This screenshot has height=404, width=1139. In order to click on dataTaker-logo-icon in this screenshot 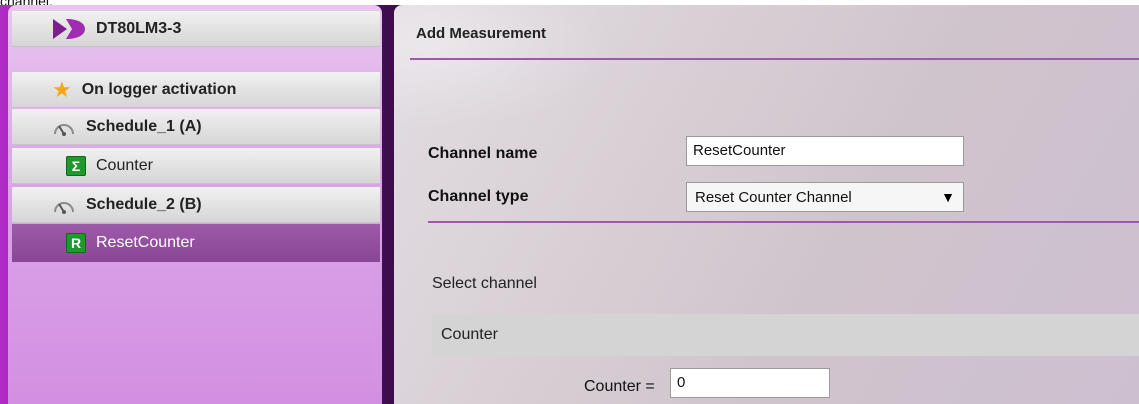, I will do `click(69, 29)`.